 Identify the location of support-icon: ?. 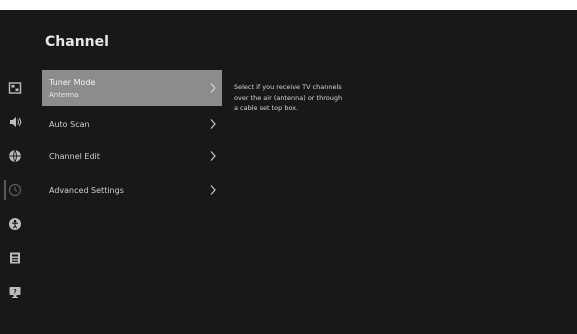
(15, 292).